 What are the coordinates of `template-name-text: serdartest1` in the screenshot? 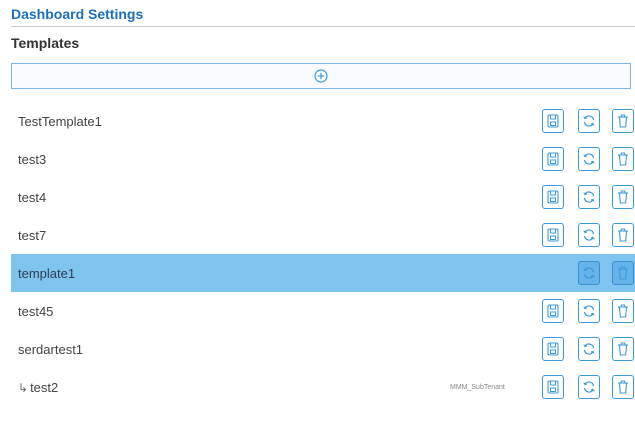 It's located at (51, 349).